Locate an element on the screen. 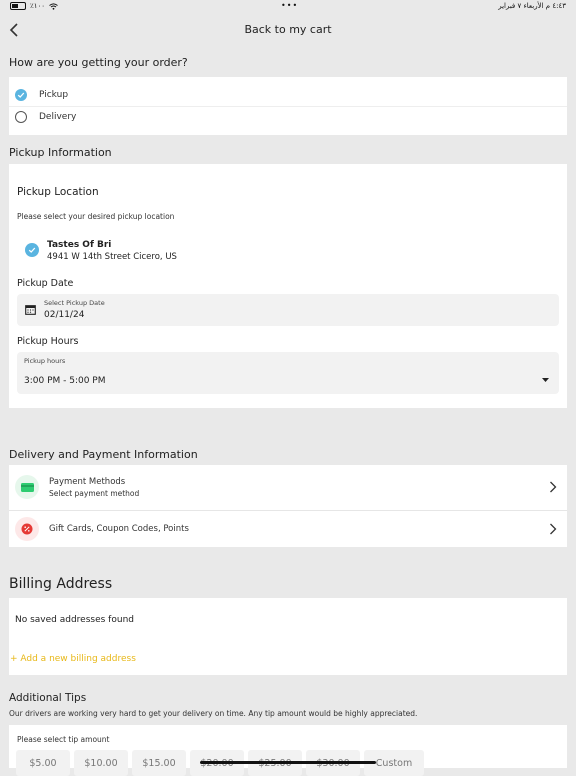  battery-percent: ٪١٠٠ is located at coordinates (38, 6).